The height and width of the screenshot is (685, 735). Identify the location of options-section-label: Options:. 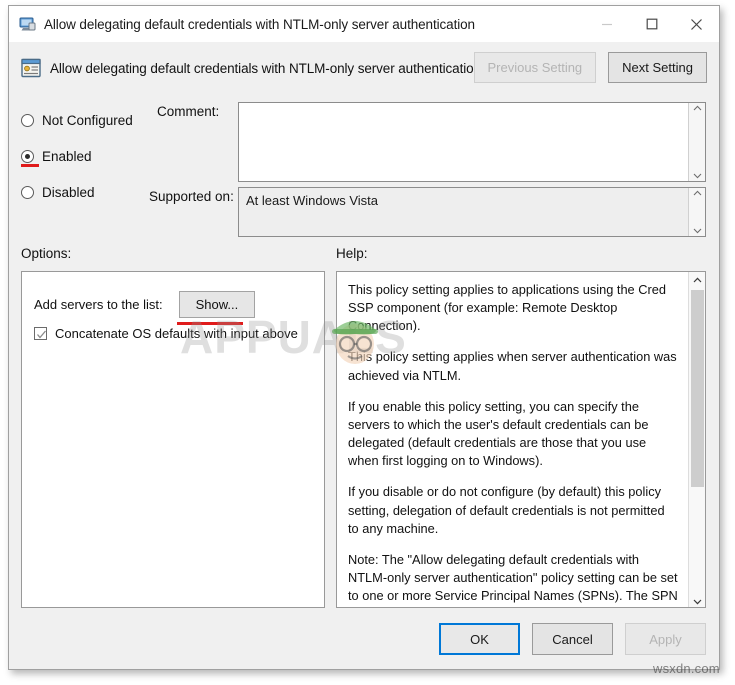
(46, 253).